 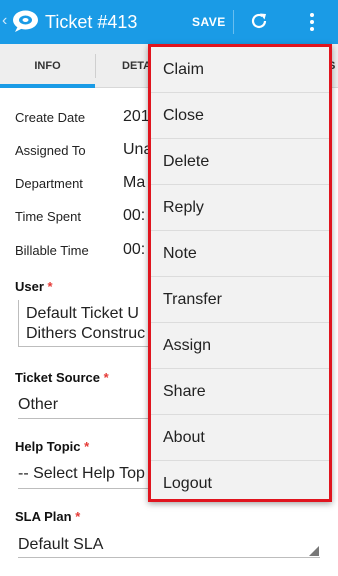 I want to click on assigned-to-label: Assigned To, so click(x=50, y=150).